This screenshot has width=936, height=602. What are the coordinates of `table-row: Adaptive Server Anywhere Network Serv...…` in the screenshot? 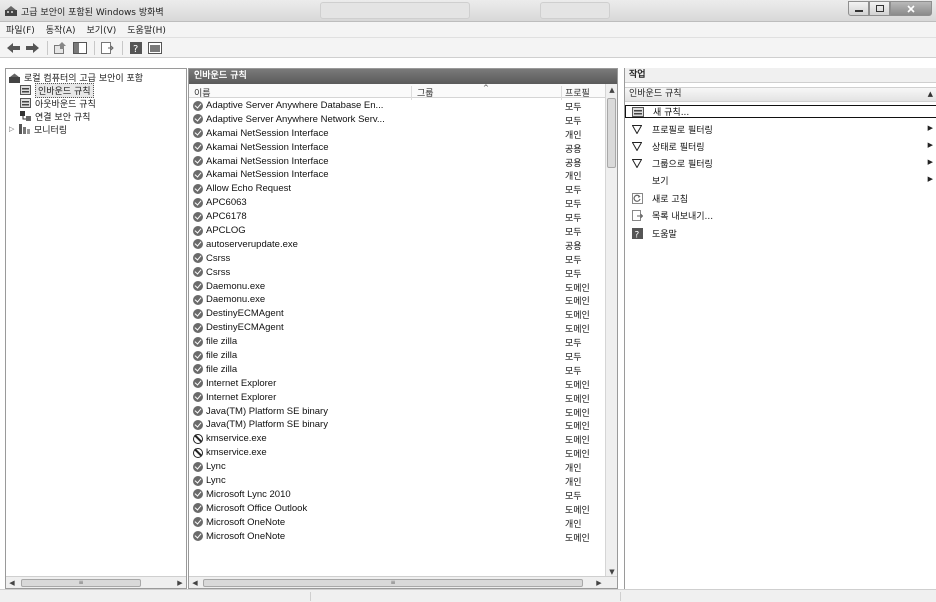 It's located at (398, 120).